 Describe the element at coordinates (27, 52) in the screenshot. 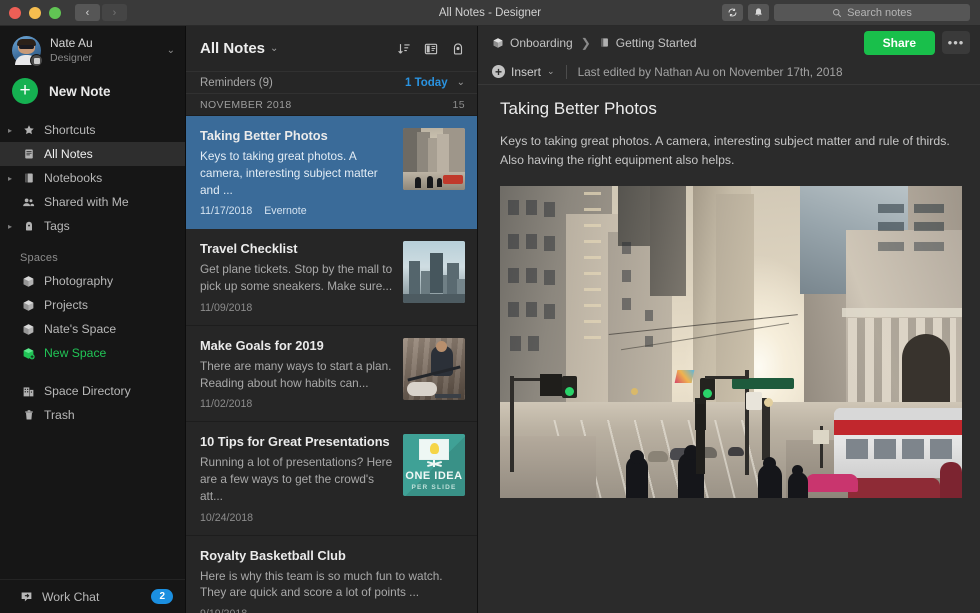

I see `avatar` at that location.